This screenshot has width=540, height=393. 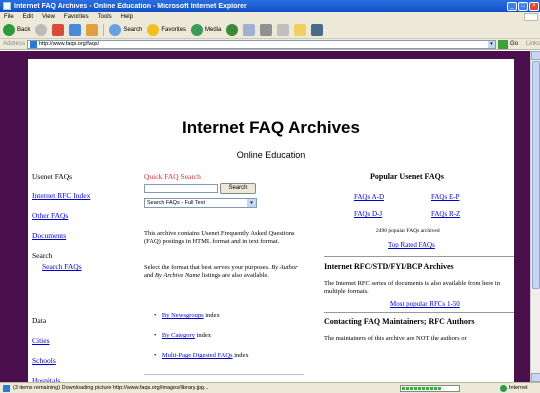 I want to click on search-icon, so click(x=115, y=29).